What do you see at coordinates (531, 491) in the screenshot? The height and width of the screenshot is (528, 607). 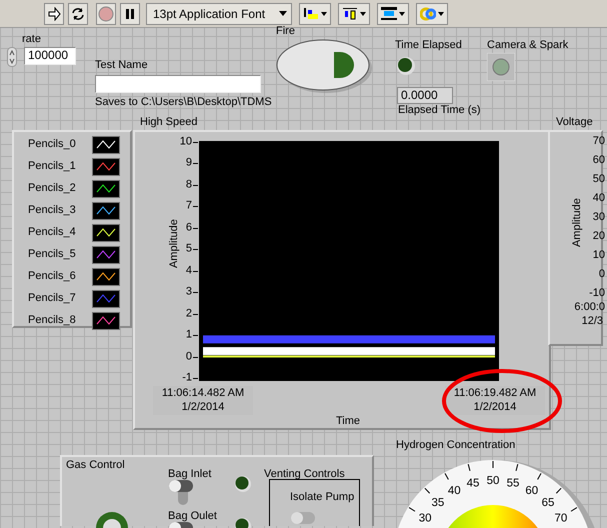 I see `gauge-tick-label: 60` at bounding box center [531, 491].